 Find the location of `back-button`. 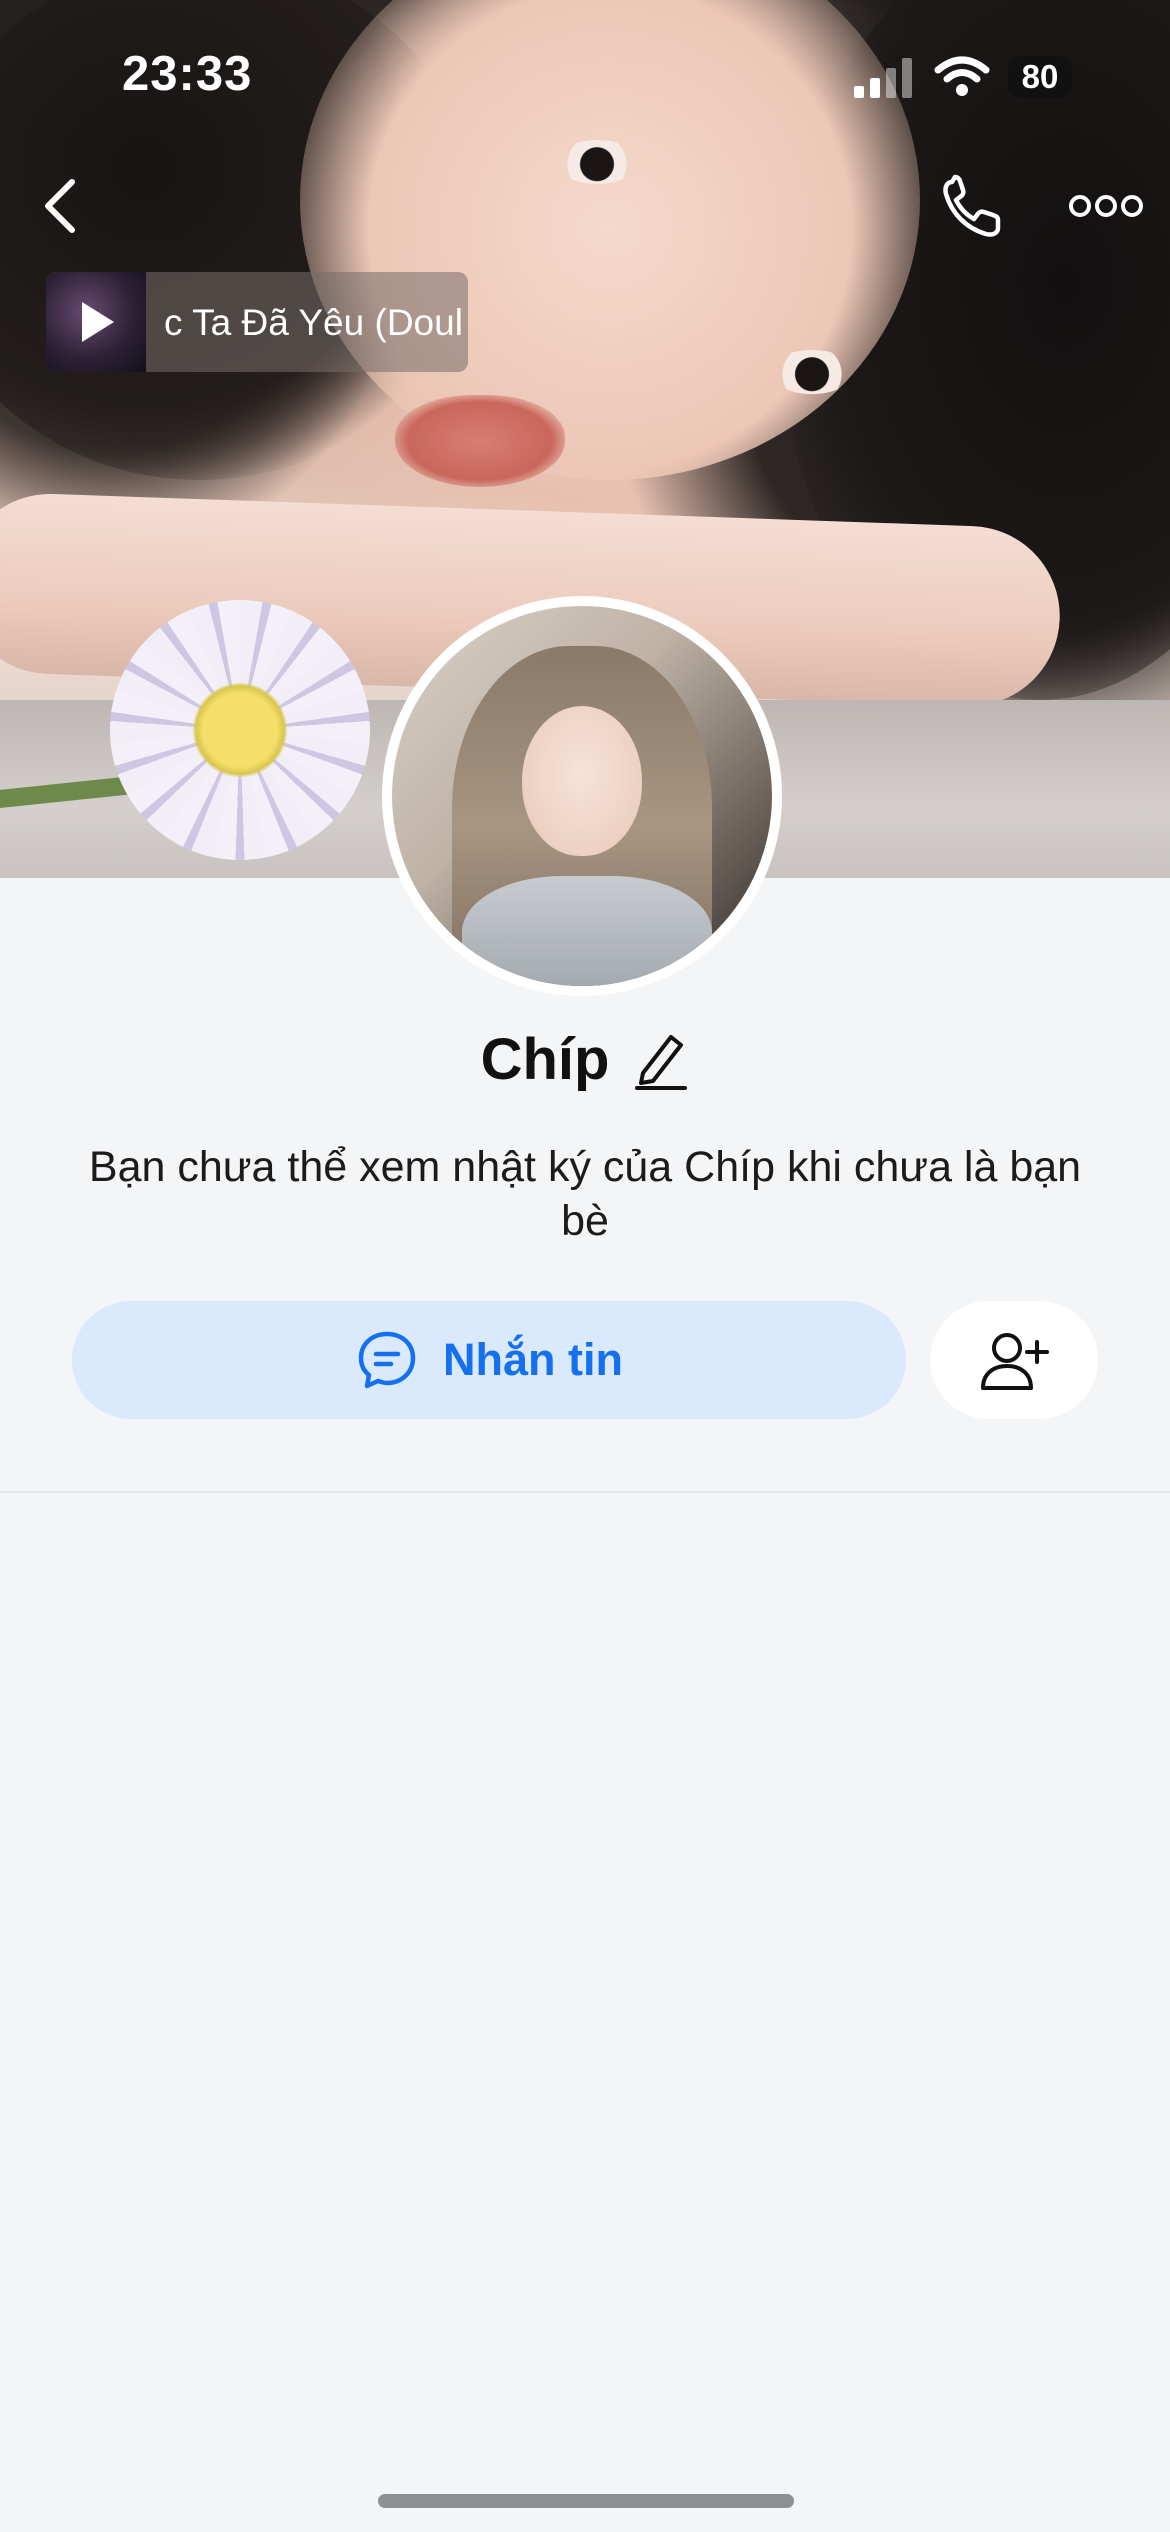

back-button is located at coordinates (63, 206).